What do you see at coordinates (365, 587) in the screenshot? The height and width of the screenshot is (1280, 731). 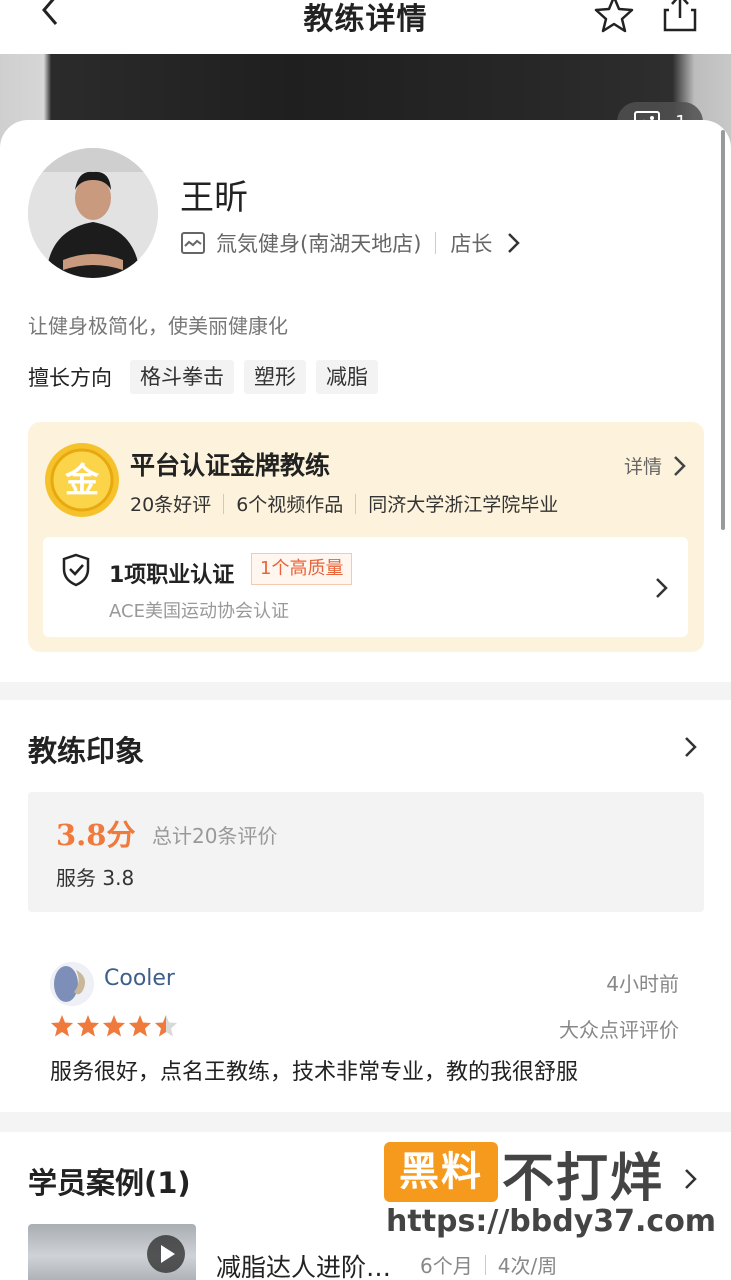 I see `professional-cert-card: 1项职业认证 1个高质量 ACE美国运动协会认证` at bounding box center [365, 587].